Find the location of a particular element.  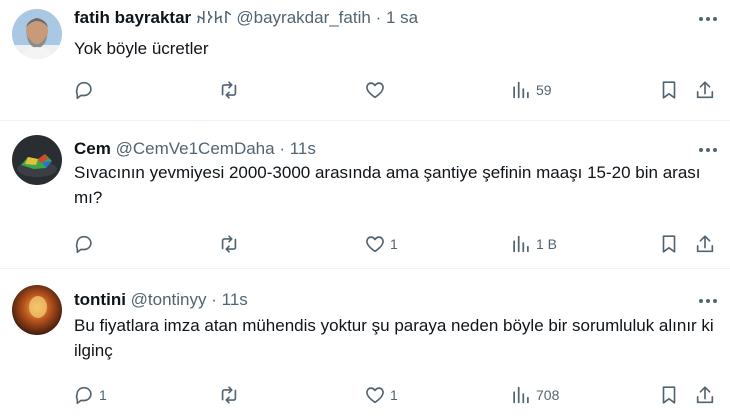

display-name: fatih bayraktar is located at coordinates (132, 17).